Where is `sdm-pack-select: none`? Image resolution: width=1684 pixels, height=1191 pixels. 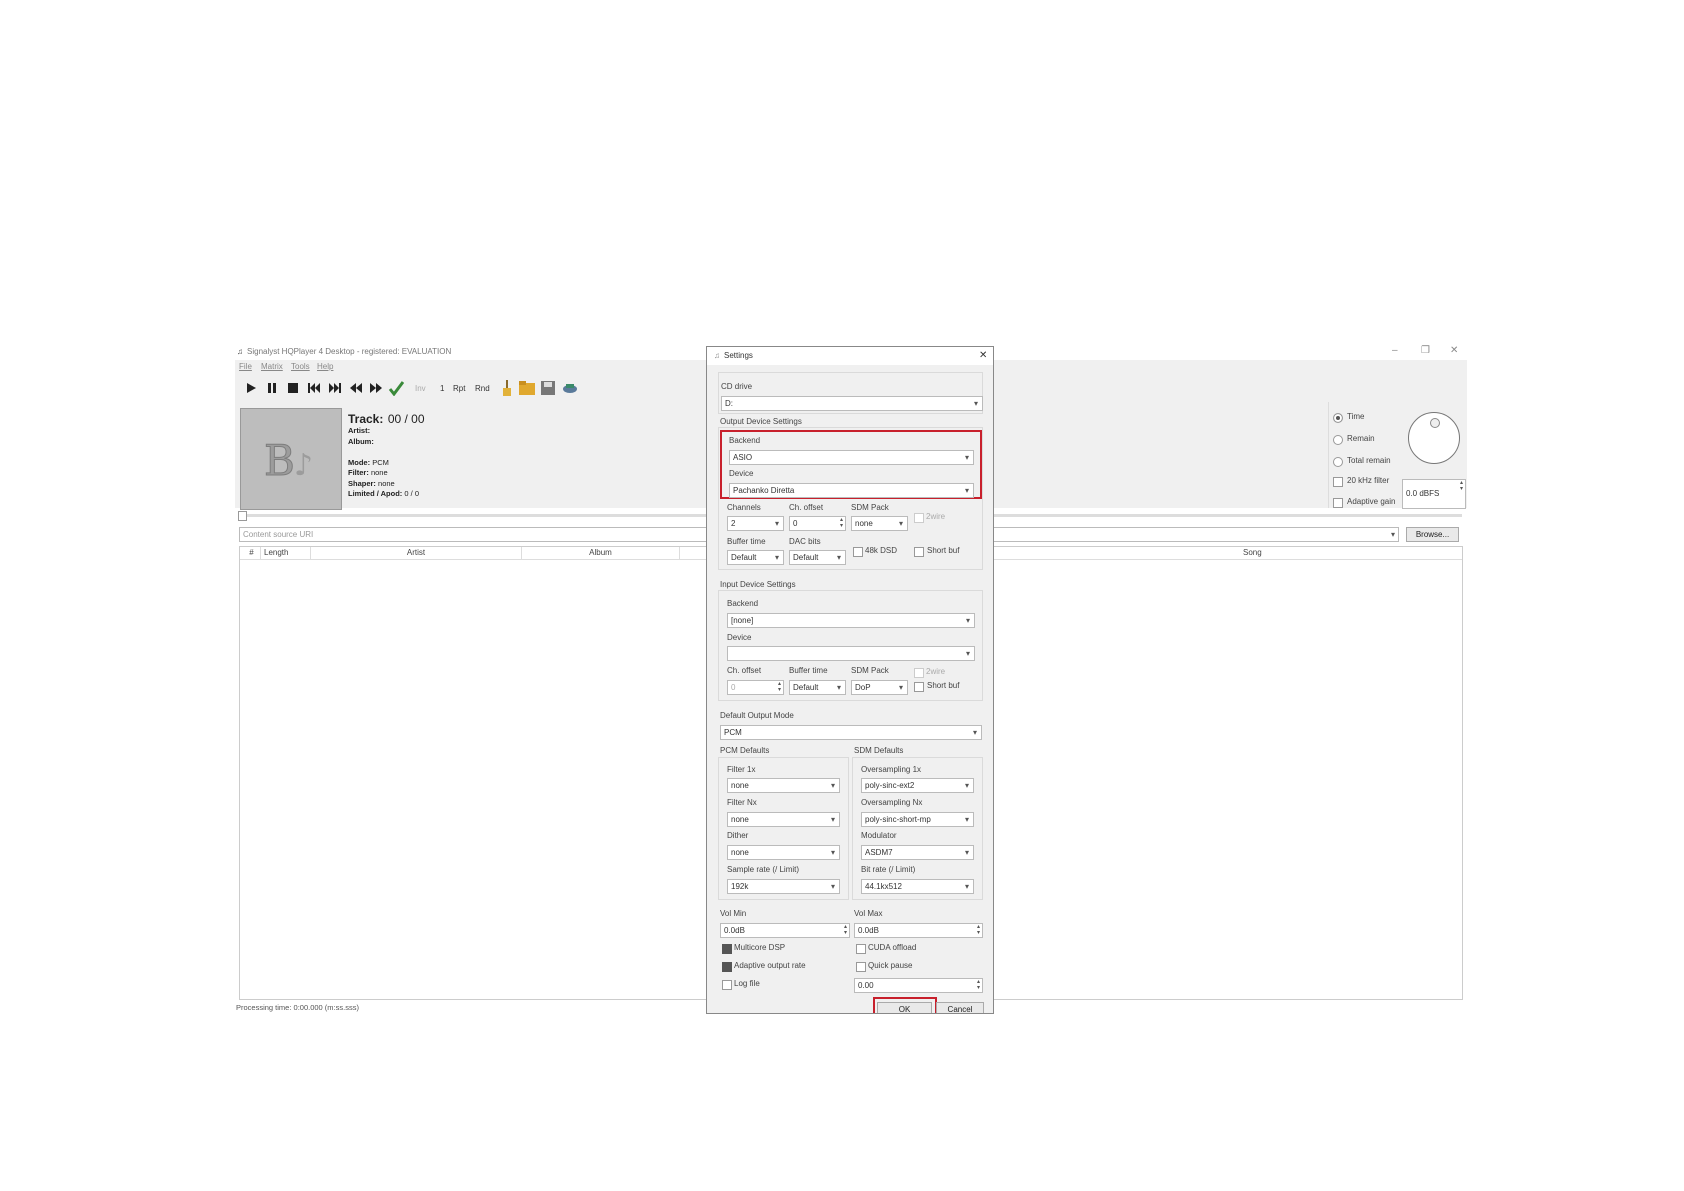
sdm-pack-select: none is located at coordinates (879, 523).